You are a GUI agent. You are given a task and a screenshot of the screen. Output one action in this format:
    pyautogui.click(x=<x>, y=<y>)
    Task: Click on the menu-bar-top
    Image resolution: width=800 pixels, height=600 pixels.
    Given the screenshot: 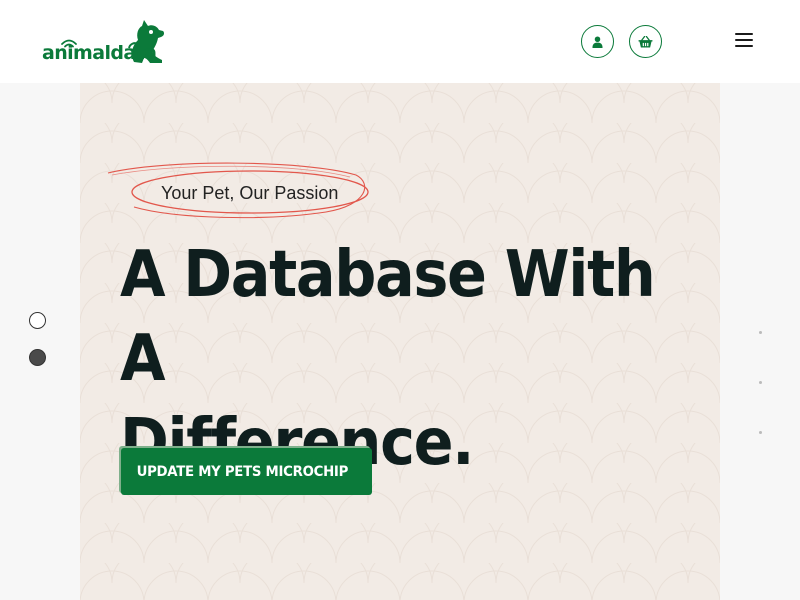 What is the action you would take?
    pyautogui.click(x=744, y=34)
    